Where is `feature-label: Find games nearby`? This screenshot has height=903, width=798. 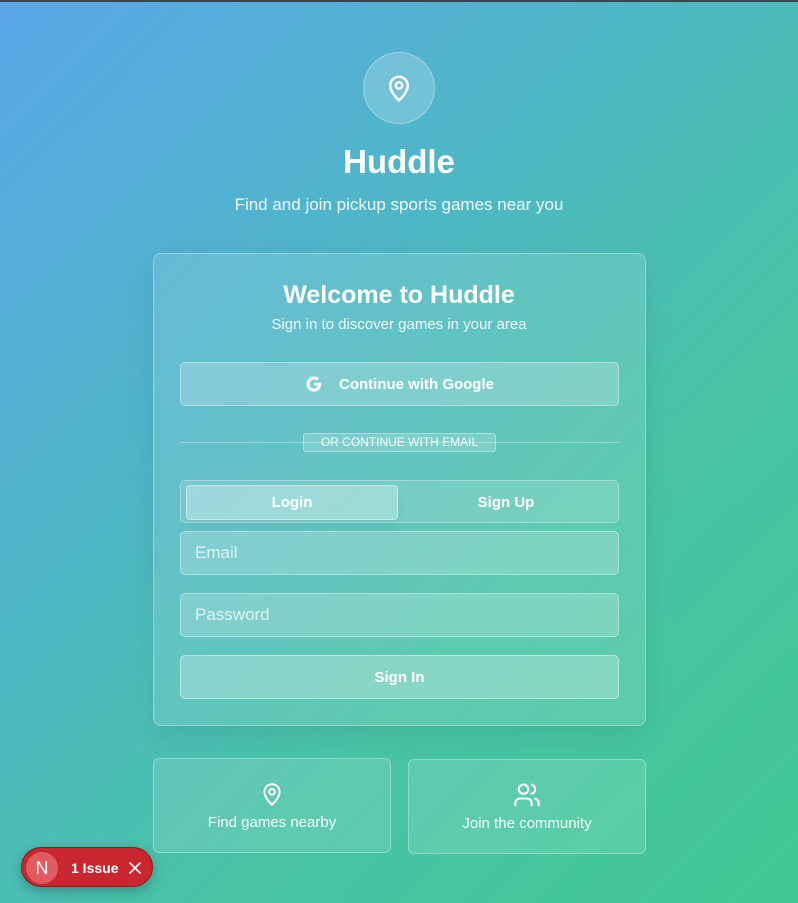
feature-label: Find games nearby is located at coordinates (272, 822).